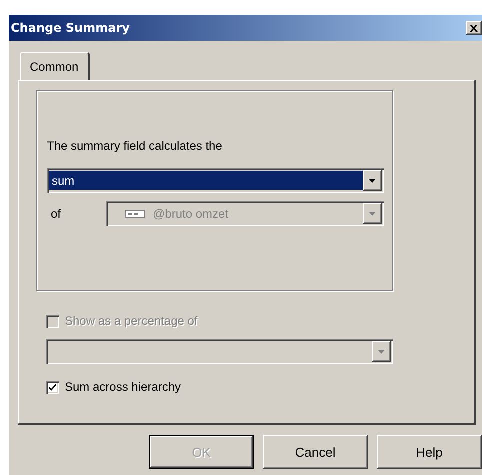 This screenshot has height=475, width=482. I want to click on field-icon, so click(135, 214).